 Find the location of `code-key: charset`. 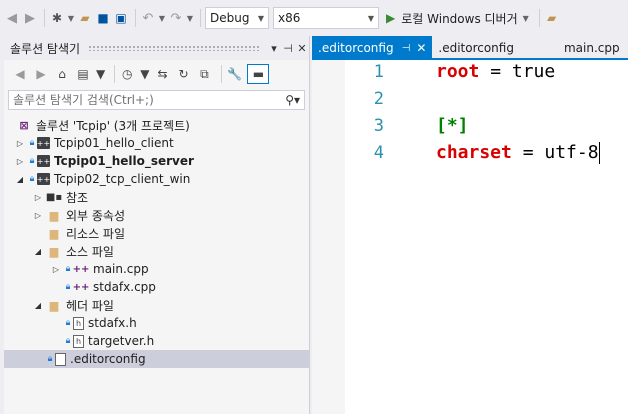

code-key: charset is located at coordinates (474, 152).